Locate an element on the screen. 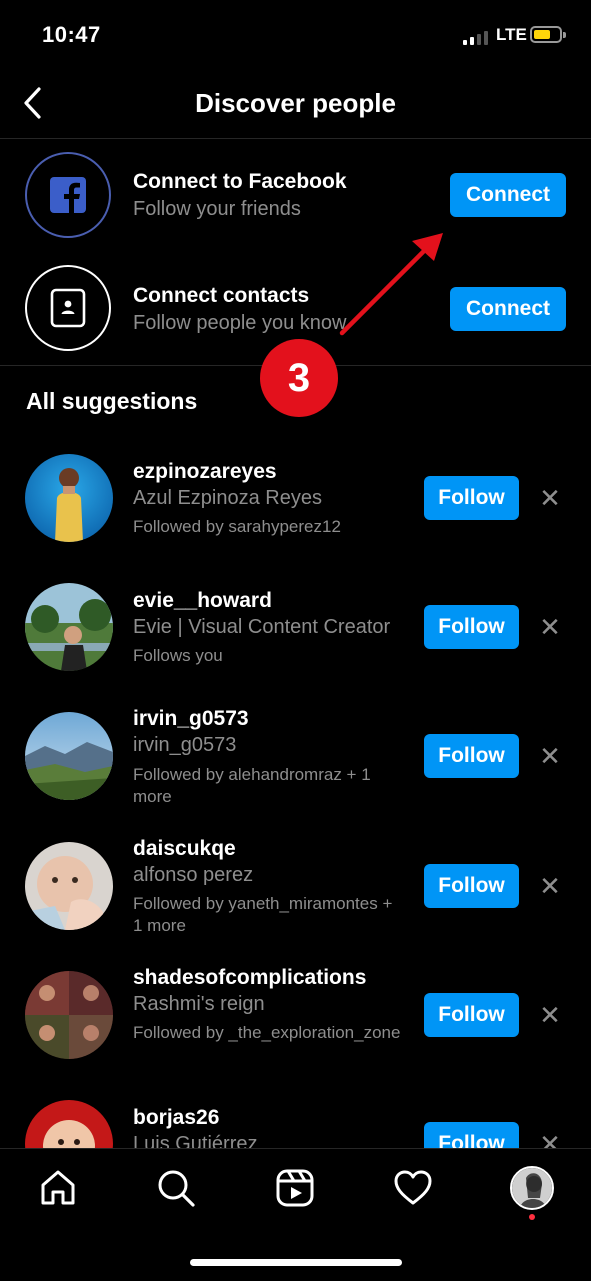 This screenshot has width=591, height=1281. connect-facebook-subtitle: Follow your friends is located at coordinates (217, 209).